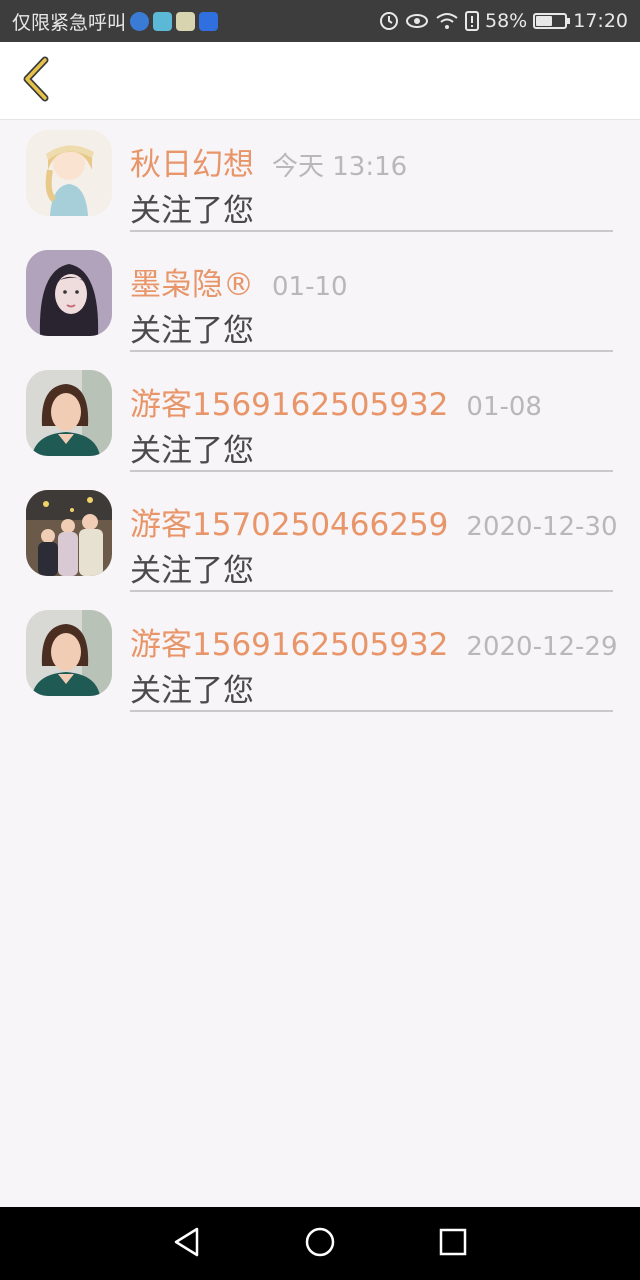 This screenshot has height=1280, width=640. What do you see at coordinates (163, 21) in the screenshot?
I see `video-app-icon` at bounding box center [163, 21].